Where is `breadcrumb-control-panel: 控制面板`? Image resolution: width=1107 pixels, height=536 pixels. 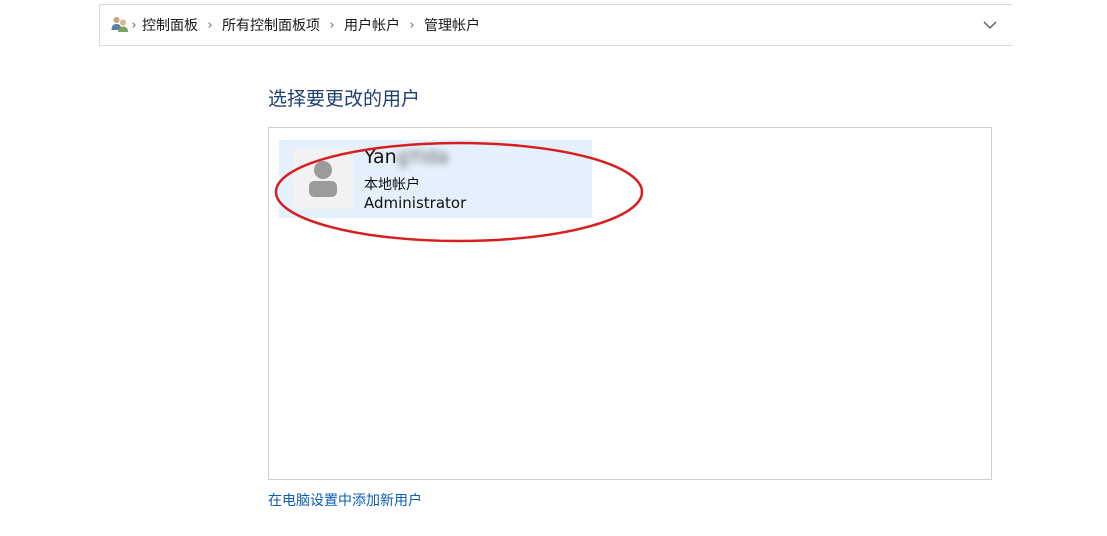 breadcrumb-control-panel: 控制面板 is located at coordinates (170, 25).